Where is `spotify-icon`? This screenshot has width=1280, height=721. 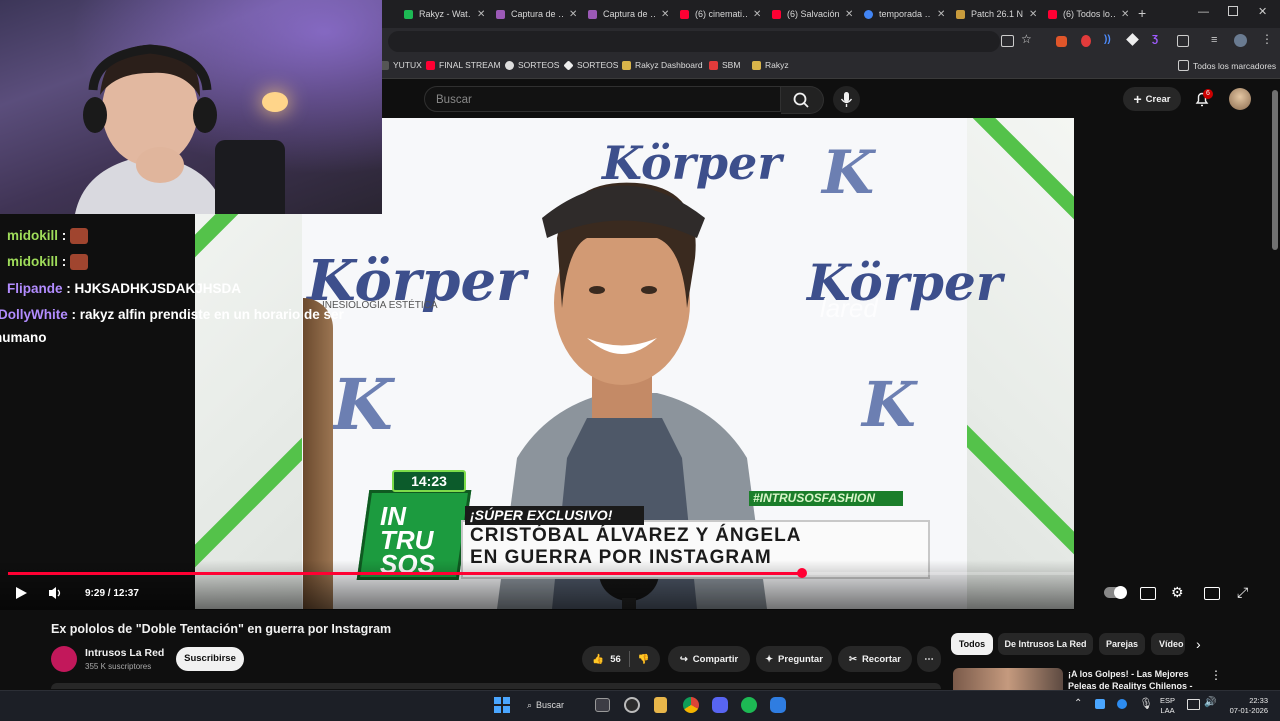 spotify-icon is located at coordinates (749, 705).